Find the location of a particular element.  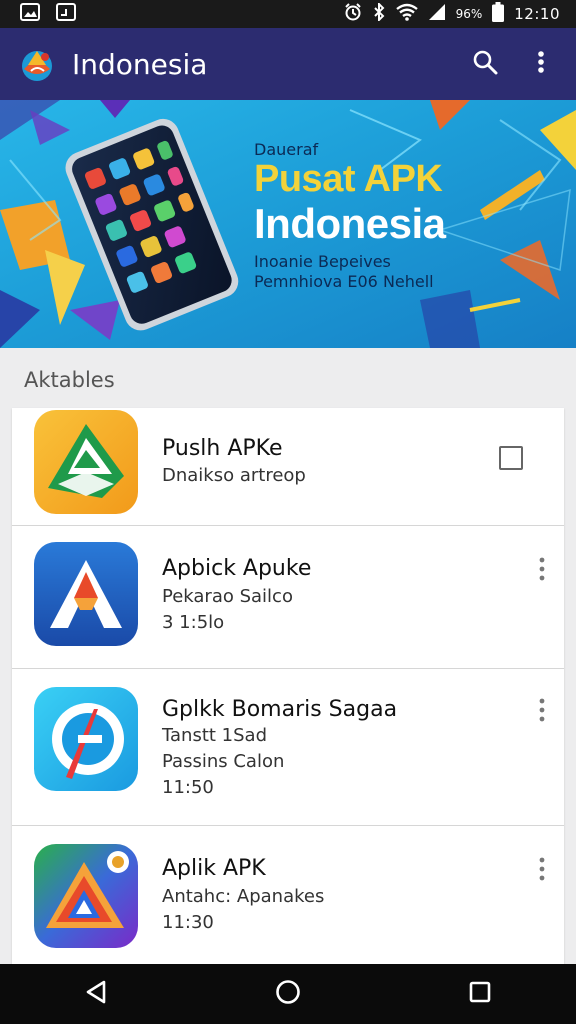

section-title: Aktables is located at coordinates (69, 380).